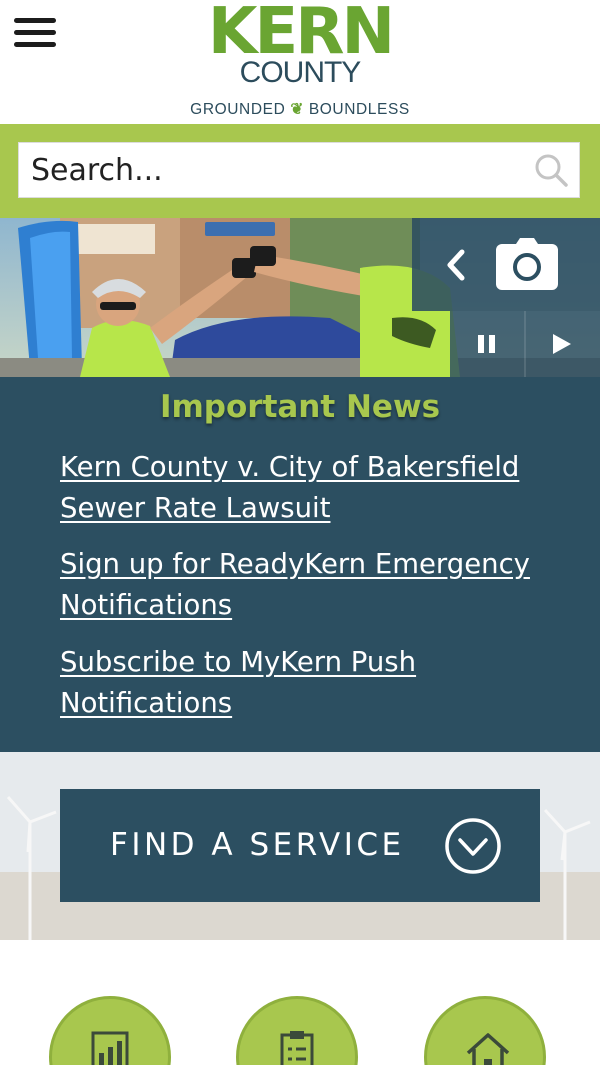 This screenshot has width=600, height=1065. I want to click on slideshow-bottom-controls, so click(525, 344).